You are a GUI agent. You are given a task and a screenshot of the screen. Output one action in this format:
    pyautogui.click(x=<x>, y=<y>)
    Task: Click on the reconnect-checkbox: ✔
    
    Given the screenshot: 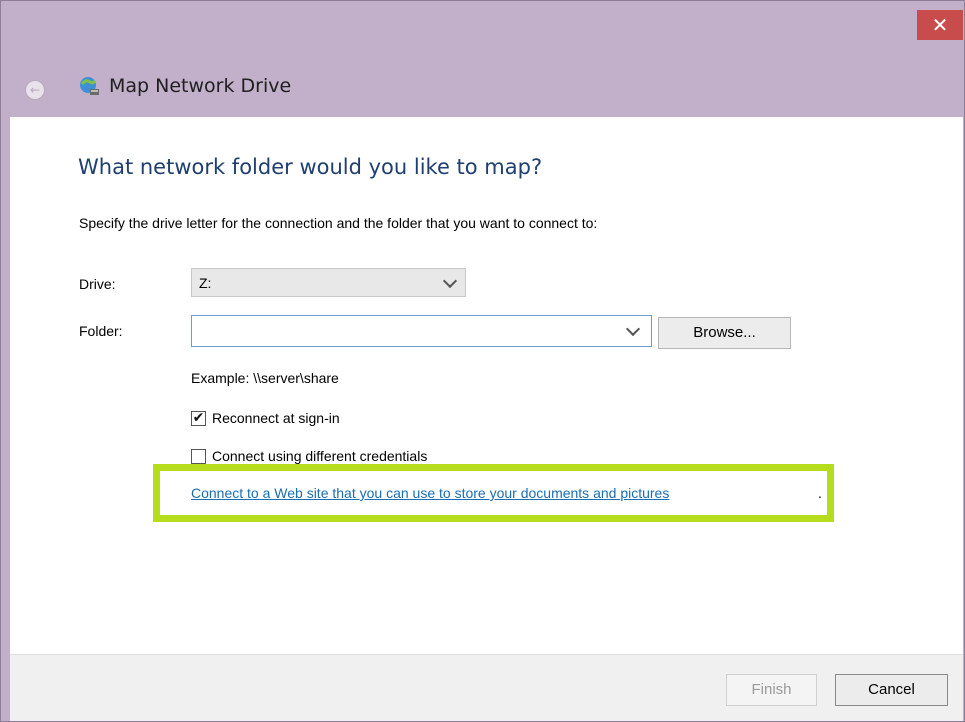 What is the action you would take?
    pyautogui.click(x=198, y=418)
    